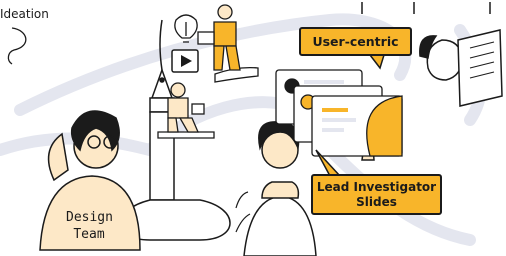 The image size is (506, 256). Describe the element at coordinates (89, 234) in the screenshot. I see `team-word: Team` at that location.